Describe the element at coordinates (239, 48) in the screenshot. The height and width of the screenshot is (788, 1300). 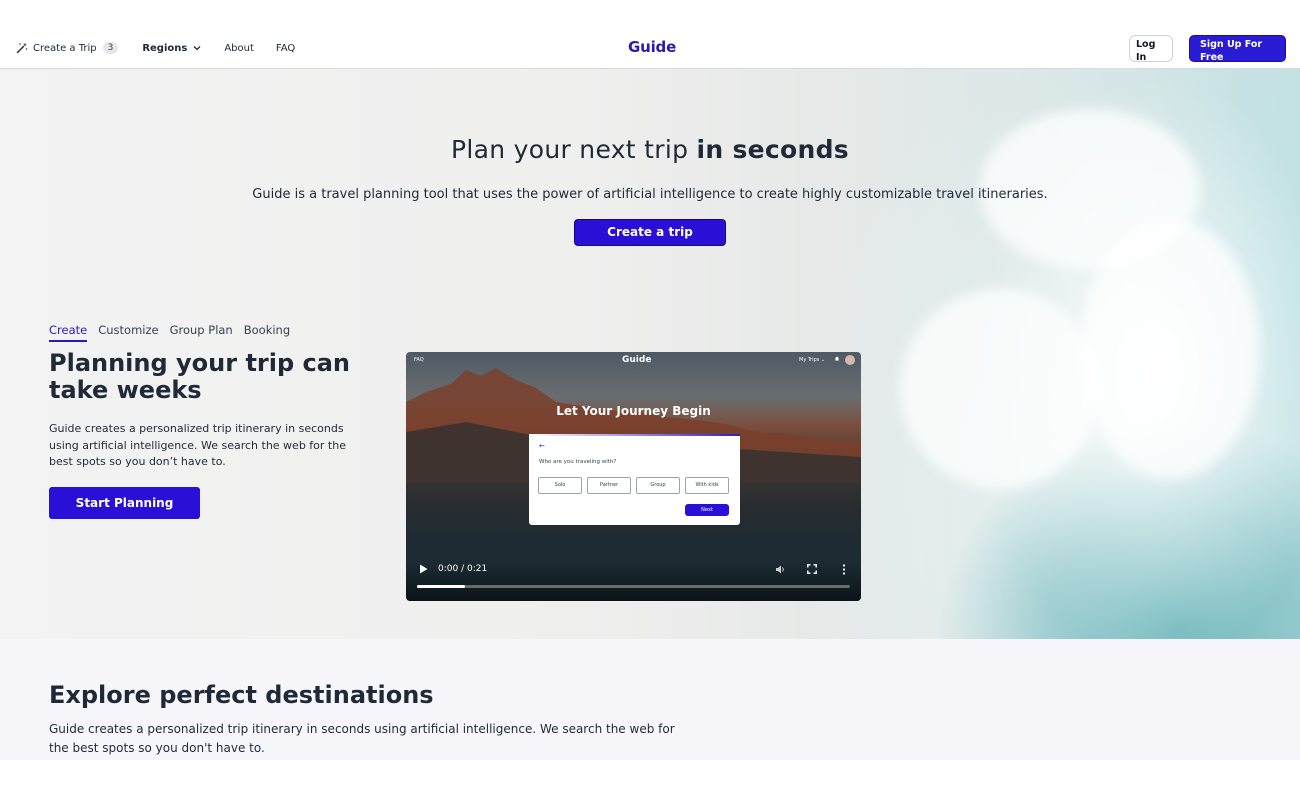
I see `about-link: About` at that location.